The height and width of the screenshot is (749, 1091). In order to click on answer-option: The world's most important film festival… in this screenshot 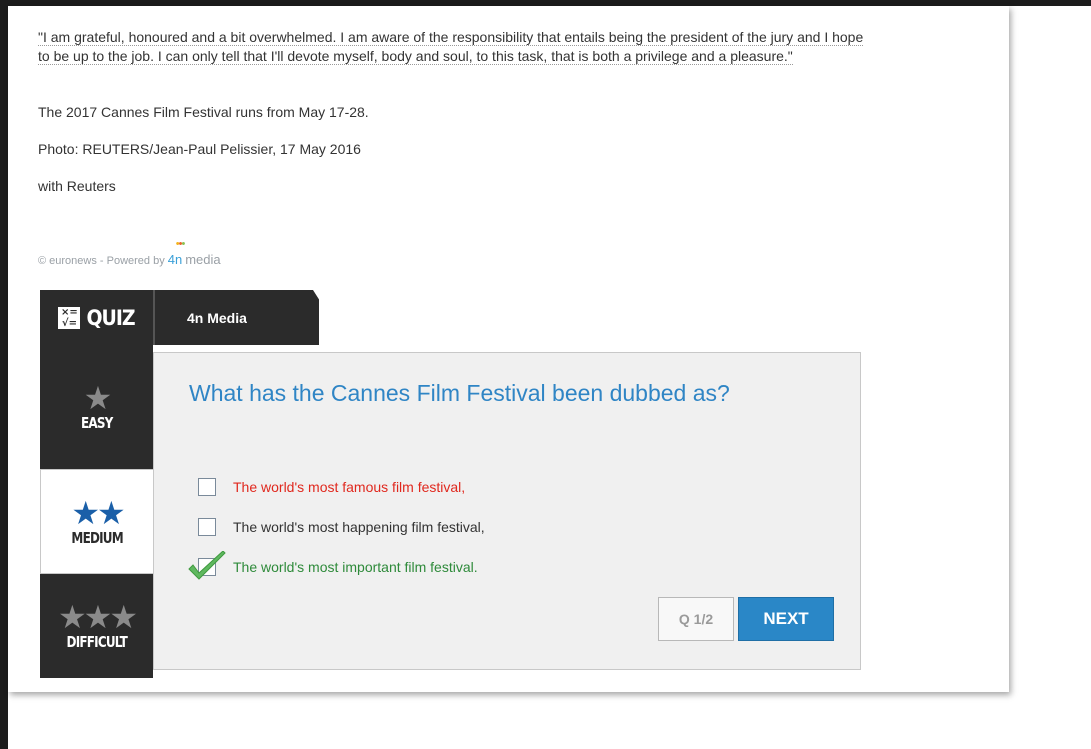, I will do `click(336, 567)`.